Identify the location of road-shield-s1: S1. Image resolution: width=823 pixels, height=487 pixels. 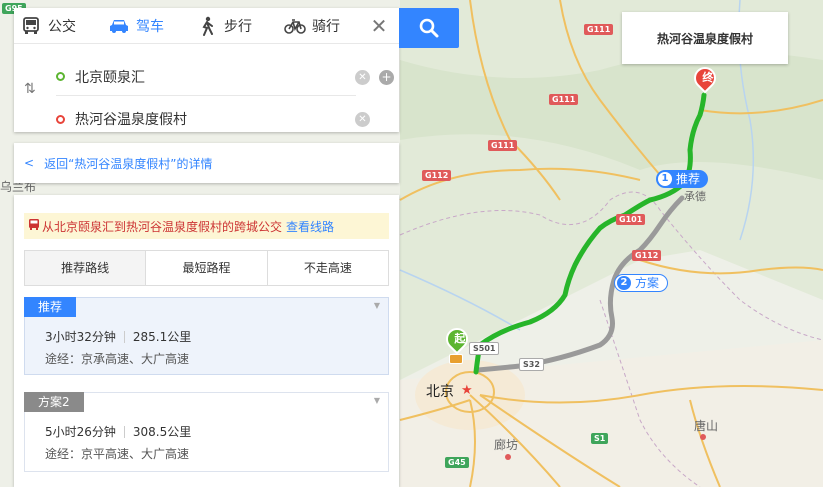
(600, 438).